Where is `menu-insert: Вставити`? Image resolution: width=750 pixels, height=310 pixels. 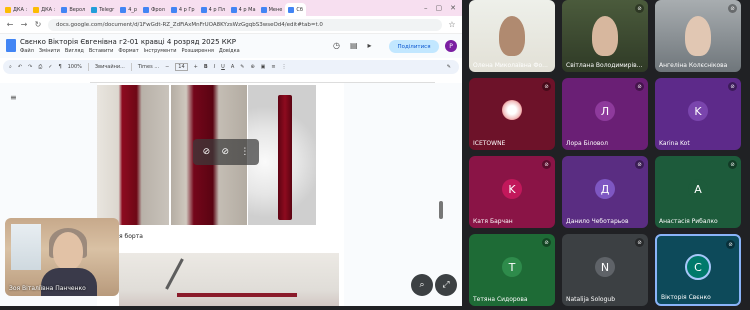 menu-insert: Вставити is located at coordinates (101, 51).